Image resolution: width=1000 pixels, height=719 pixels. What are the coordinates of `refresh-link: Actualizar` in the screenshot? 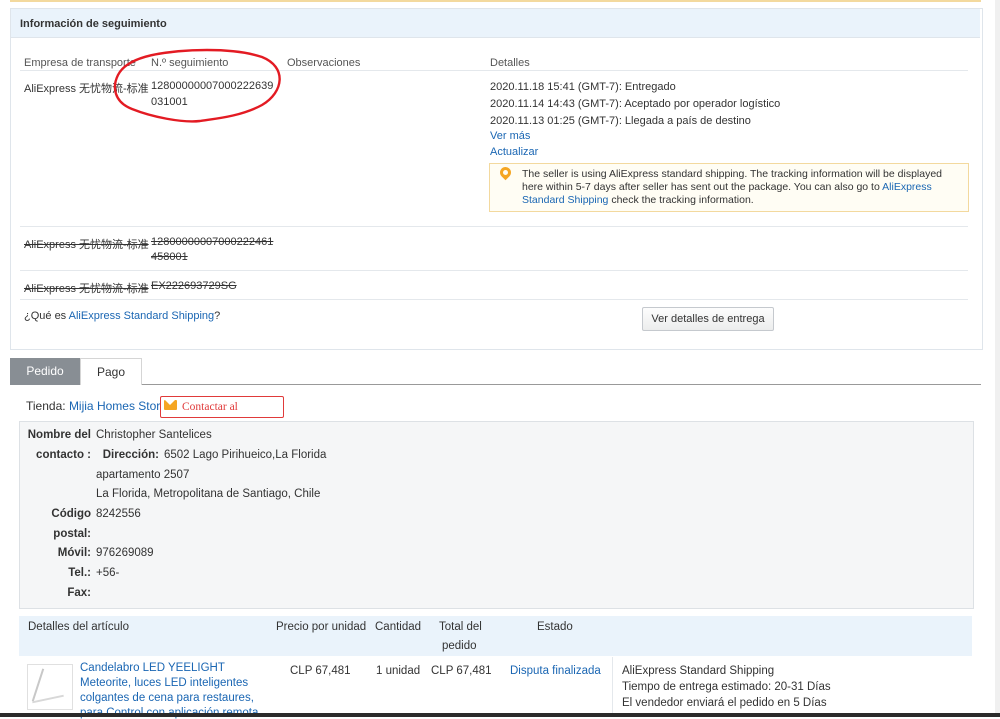 It's located at (514, 152).